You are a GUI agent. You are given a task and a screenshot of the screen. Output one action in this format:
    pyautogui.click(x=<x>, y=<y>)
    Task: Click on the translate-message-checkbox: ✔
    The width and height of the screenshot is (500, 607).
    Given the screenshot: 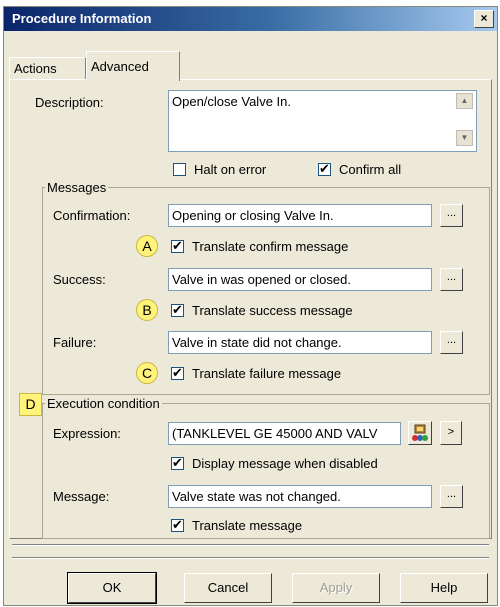 What is the action you would take?
    pyautogui.click(x=177, y=524)
    